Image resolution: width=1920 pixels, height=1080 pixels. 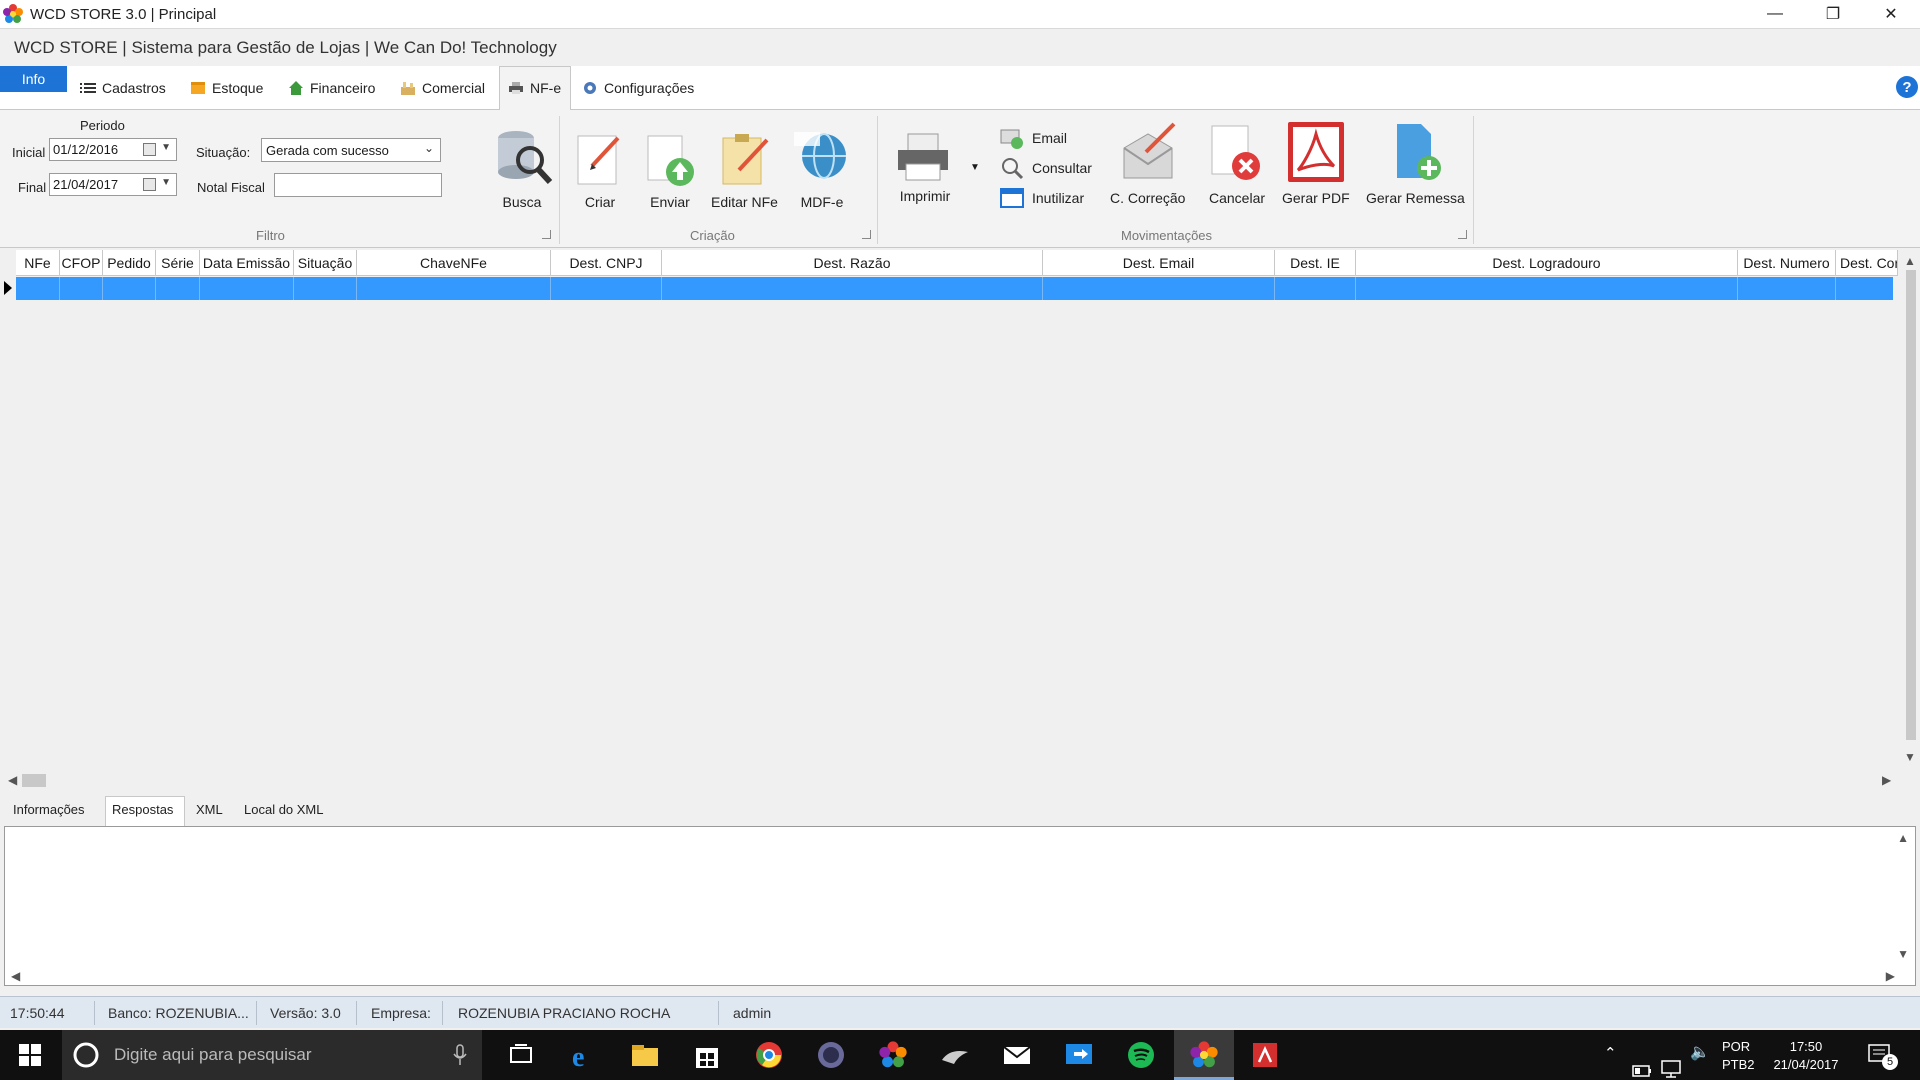 I want to click on column-header-dest-numero: Dest. Numero, so click(x=1787, y=263).